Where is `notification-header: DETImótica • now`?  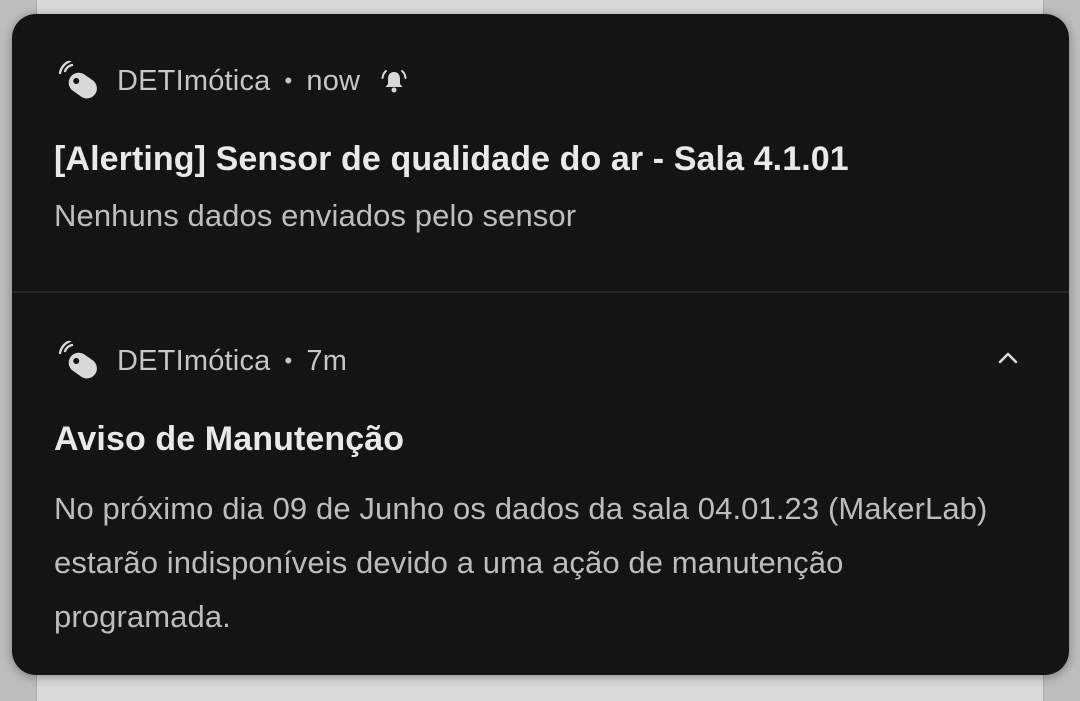
notification-header: DETImótica • now is located at coordinates (232, 81).